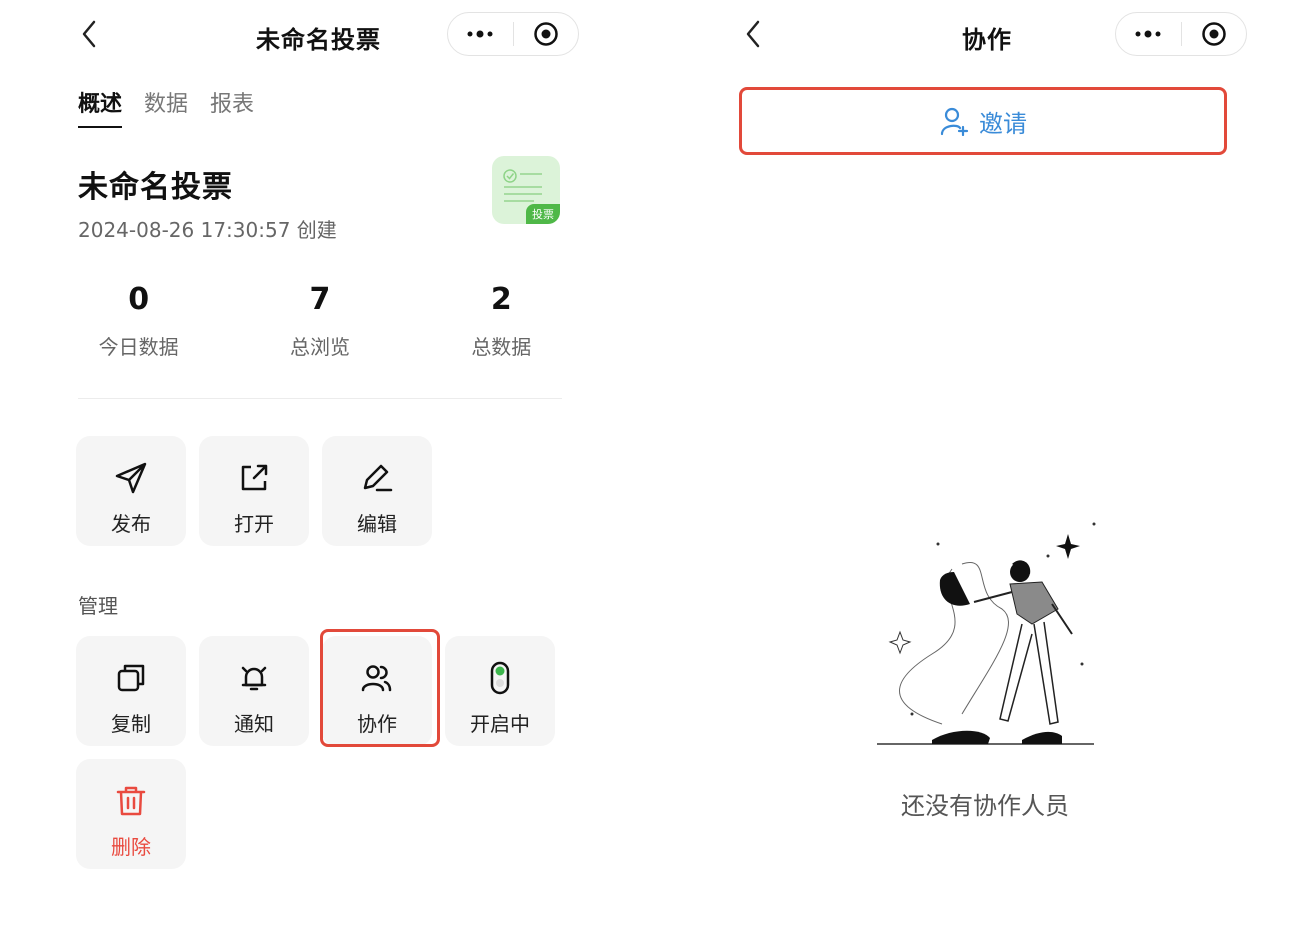 The image size is (1298, 946). Describe the element at coordinates (985, 806) in the screenshot. I see `empty-state-text: 还没有协作人员` at that location.